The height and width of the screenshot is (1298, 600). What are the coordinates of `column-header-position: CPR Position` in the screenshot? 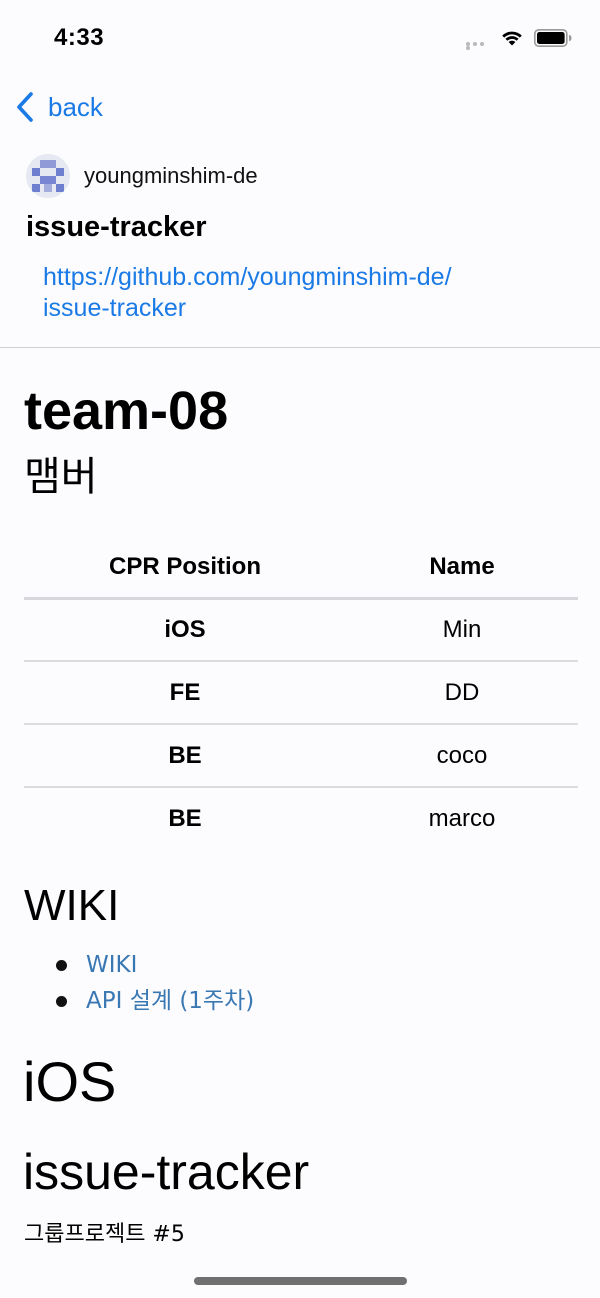 It's located at (185, 569).